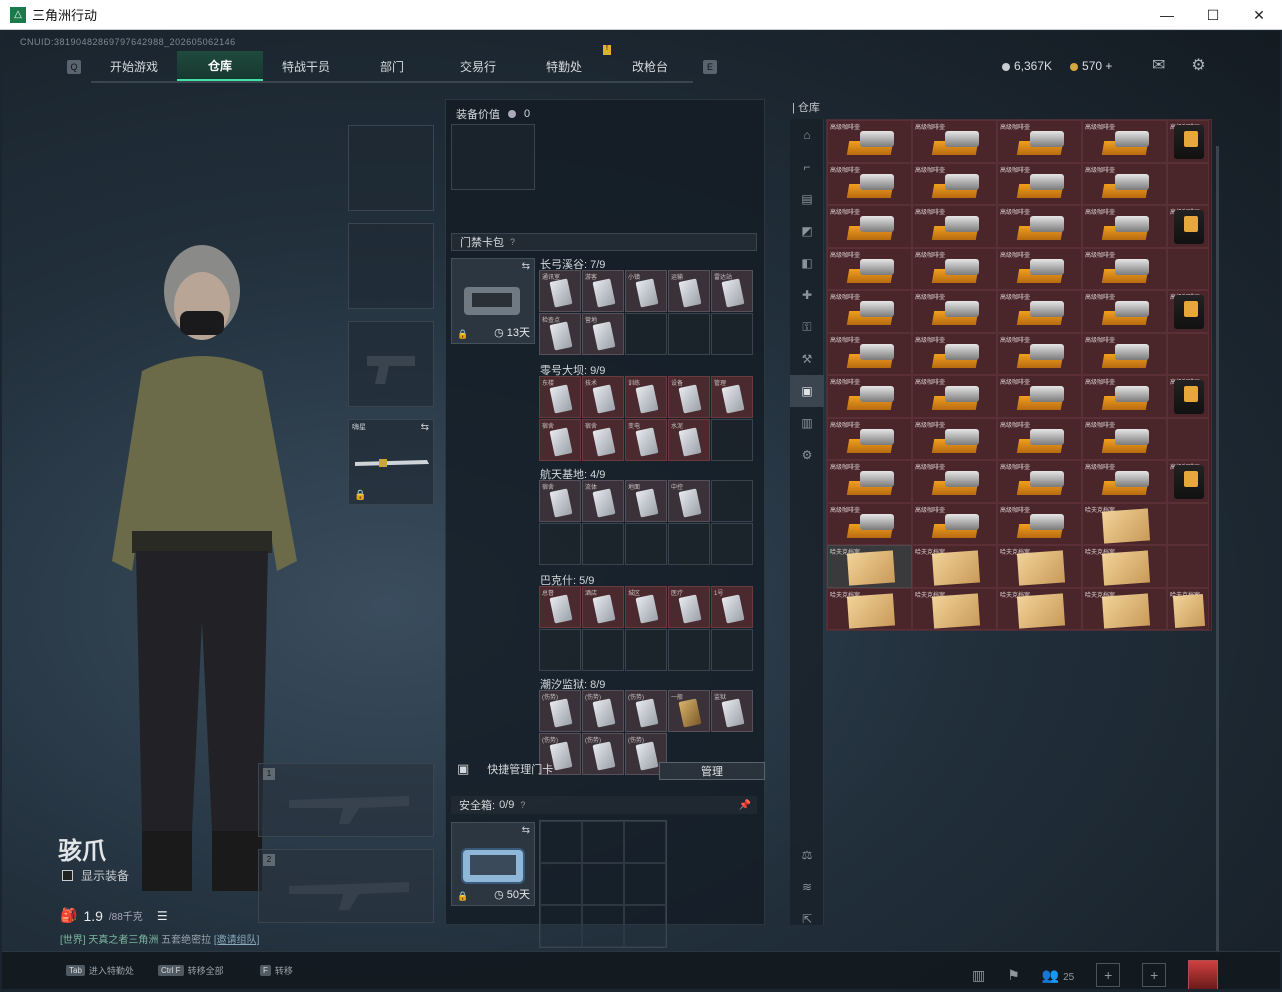 The image size is (1282, 992). What do you see at coordinates (732, 607) in the screenshot?
I see `keycard-slot: 1号` at bounding box center [732, 607].